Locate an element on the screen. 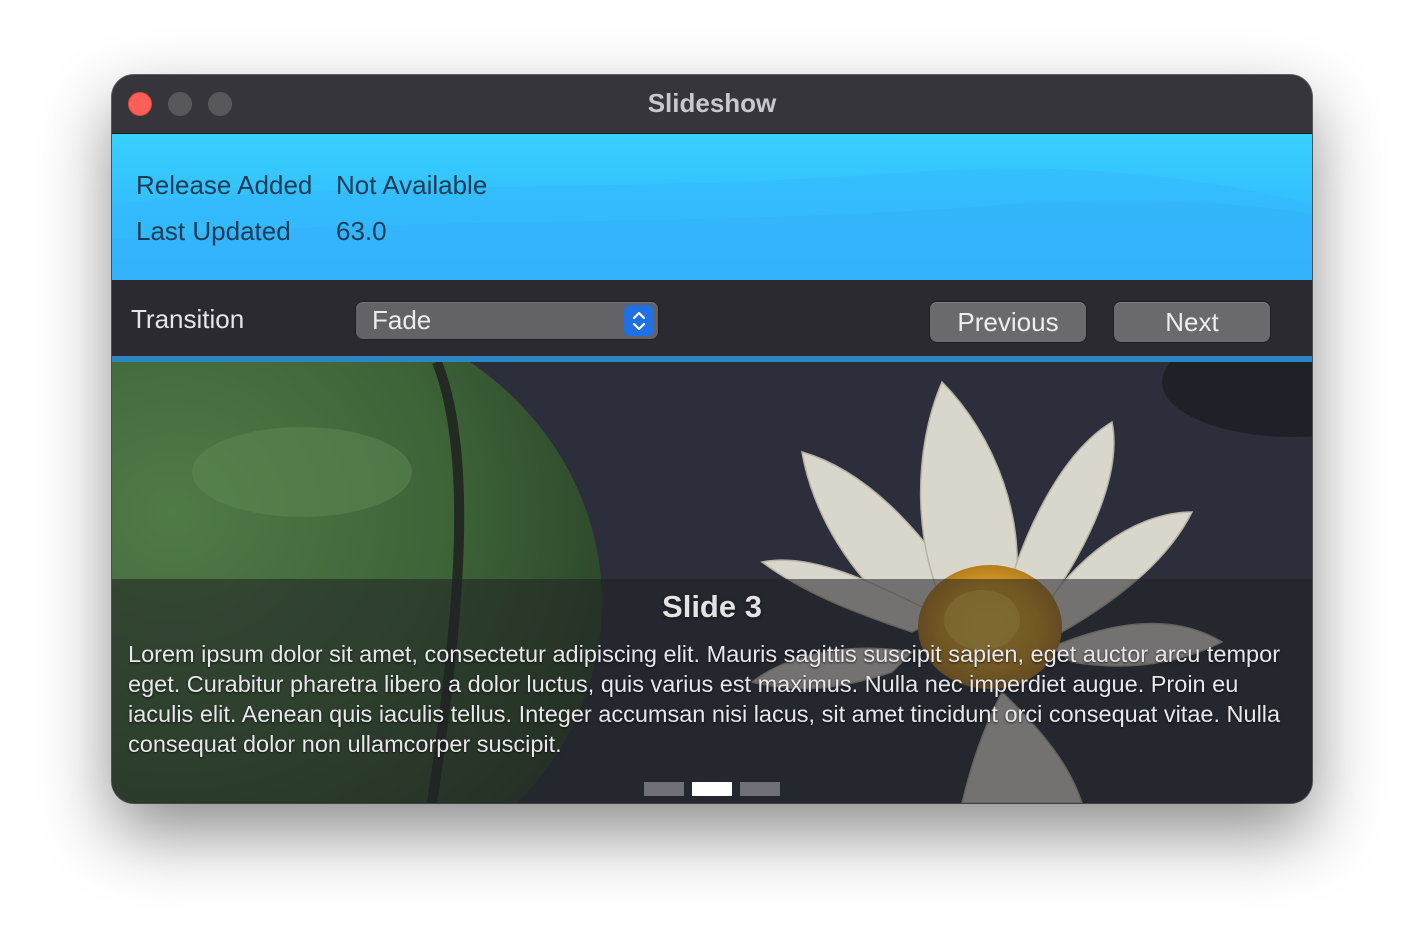  last-updated-label: Last Updated is located at coordinates (213, 231).